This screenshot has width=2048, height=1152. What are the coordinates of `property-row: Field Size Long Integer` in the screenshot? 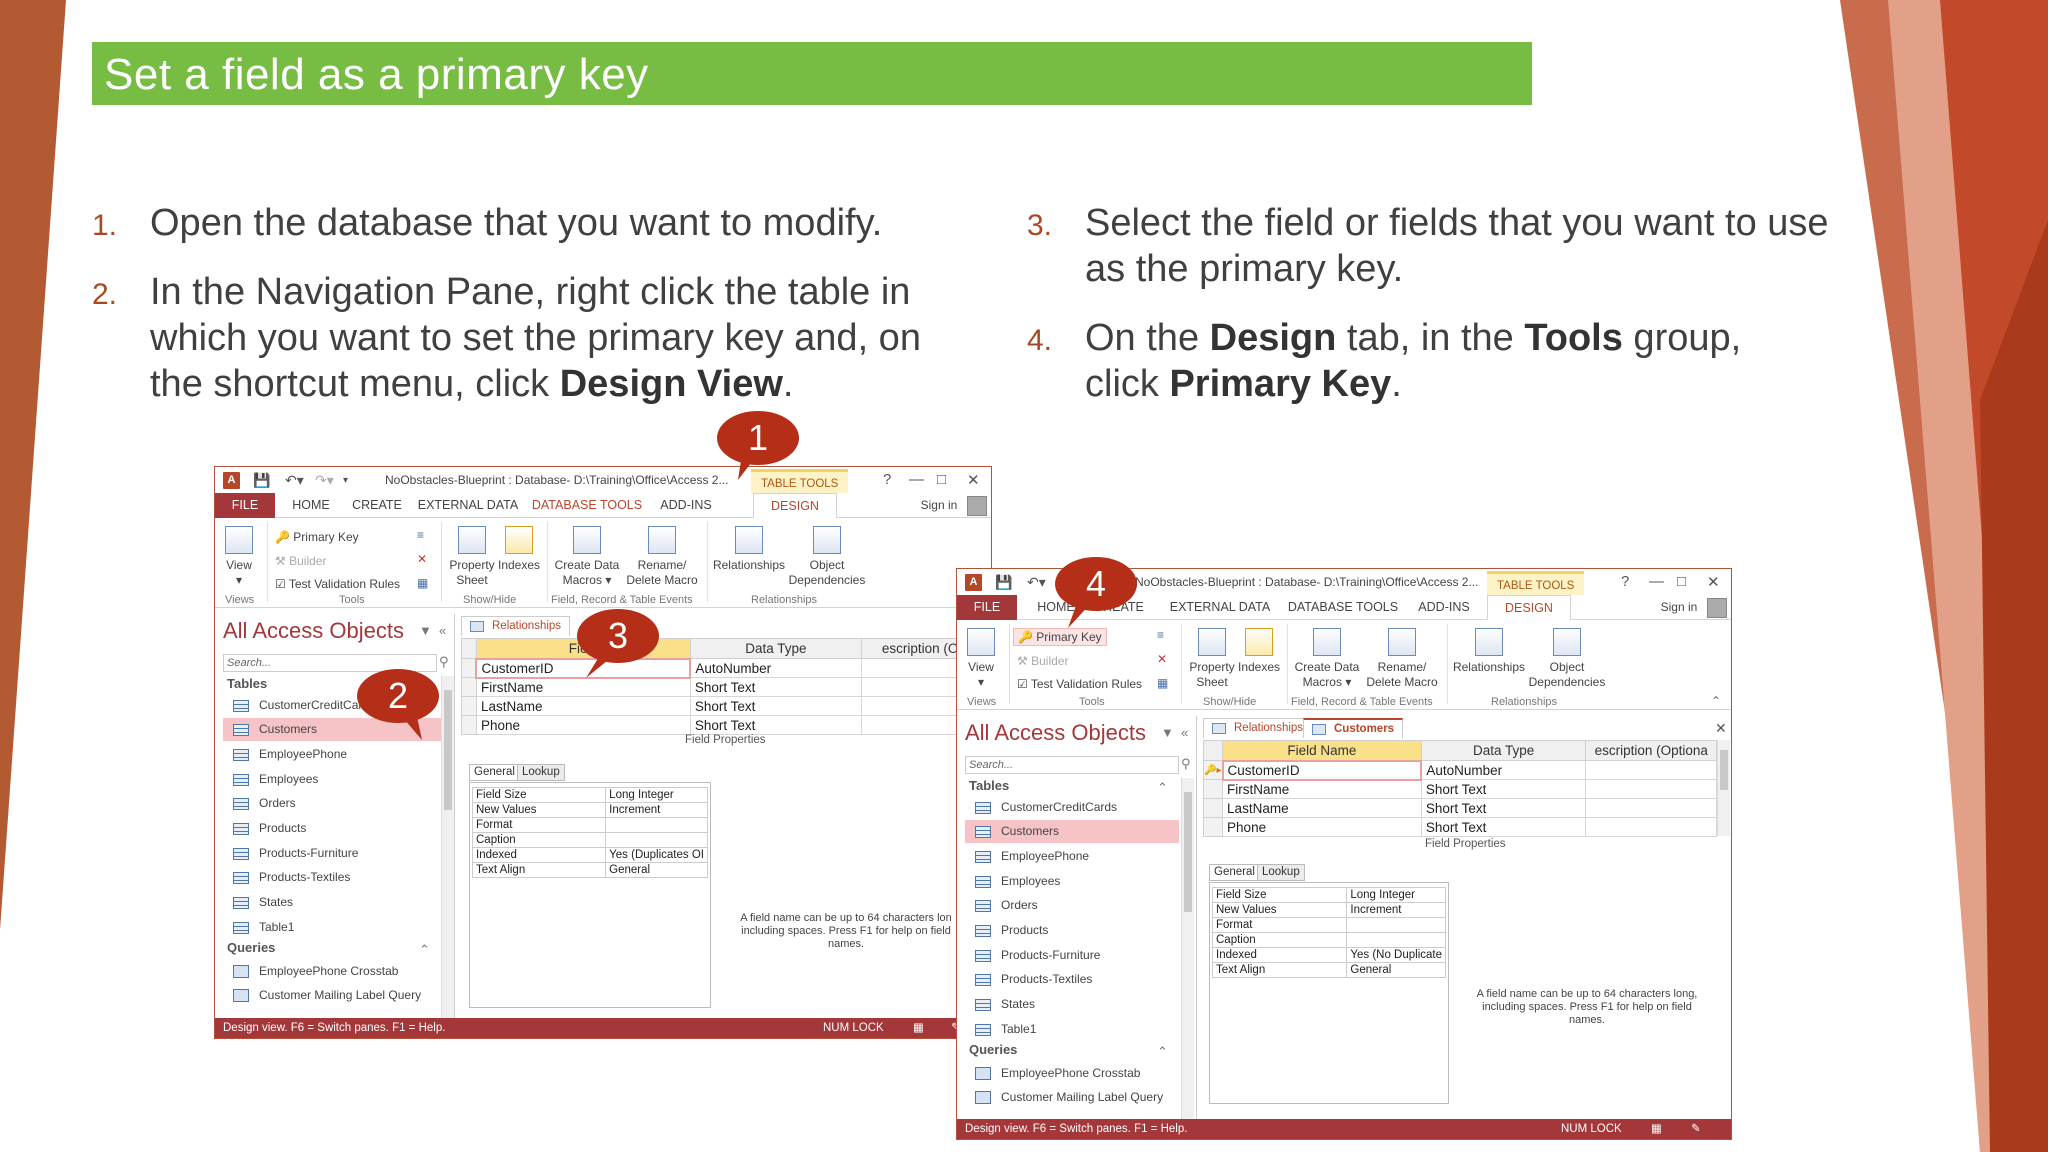 It's located at (589, 795).